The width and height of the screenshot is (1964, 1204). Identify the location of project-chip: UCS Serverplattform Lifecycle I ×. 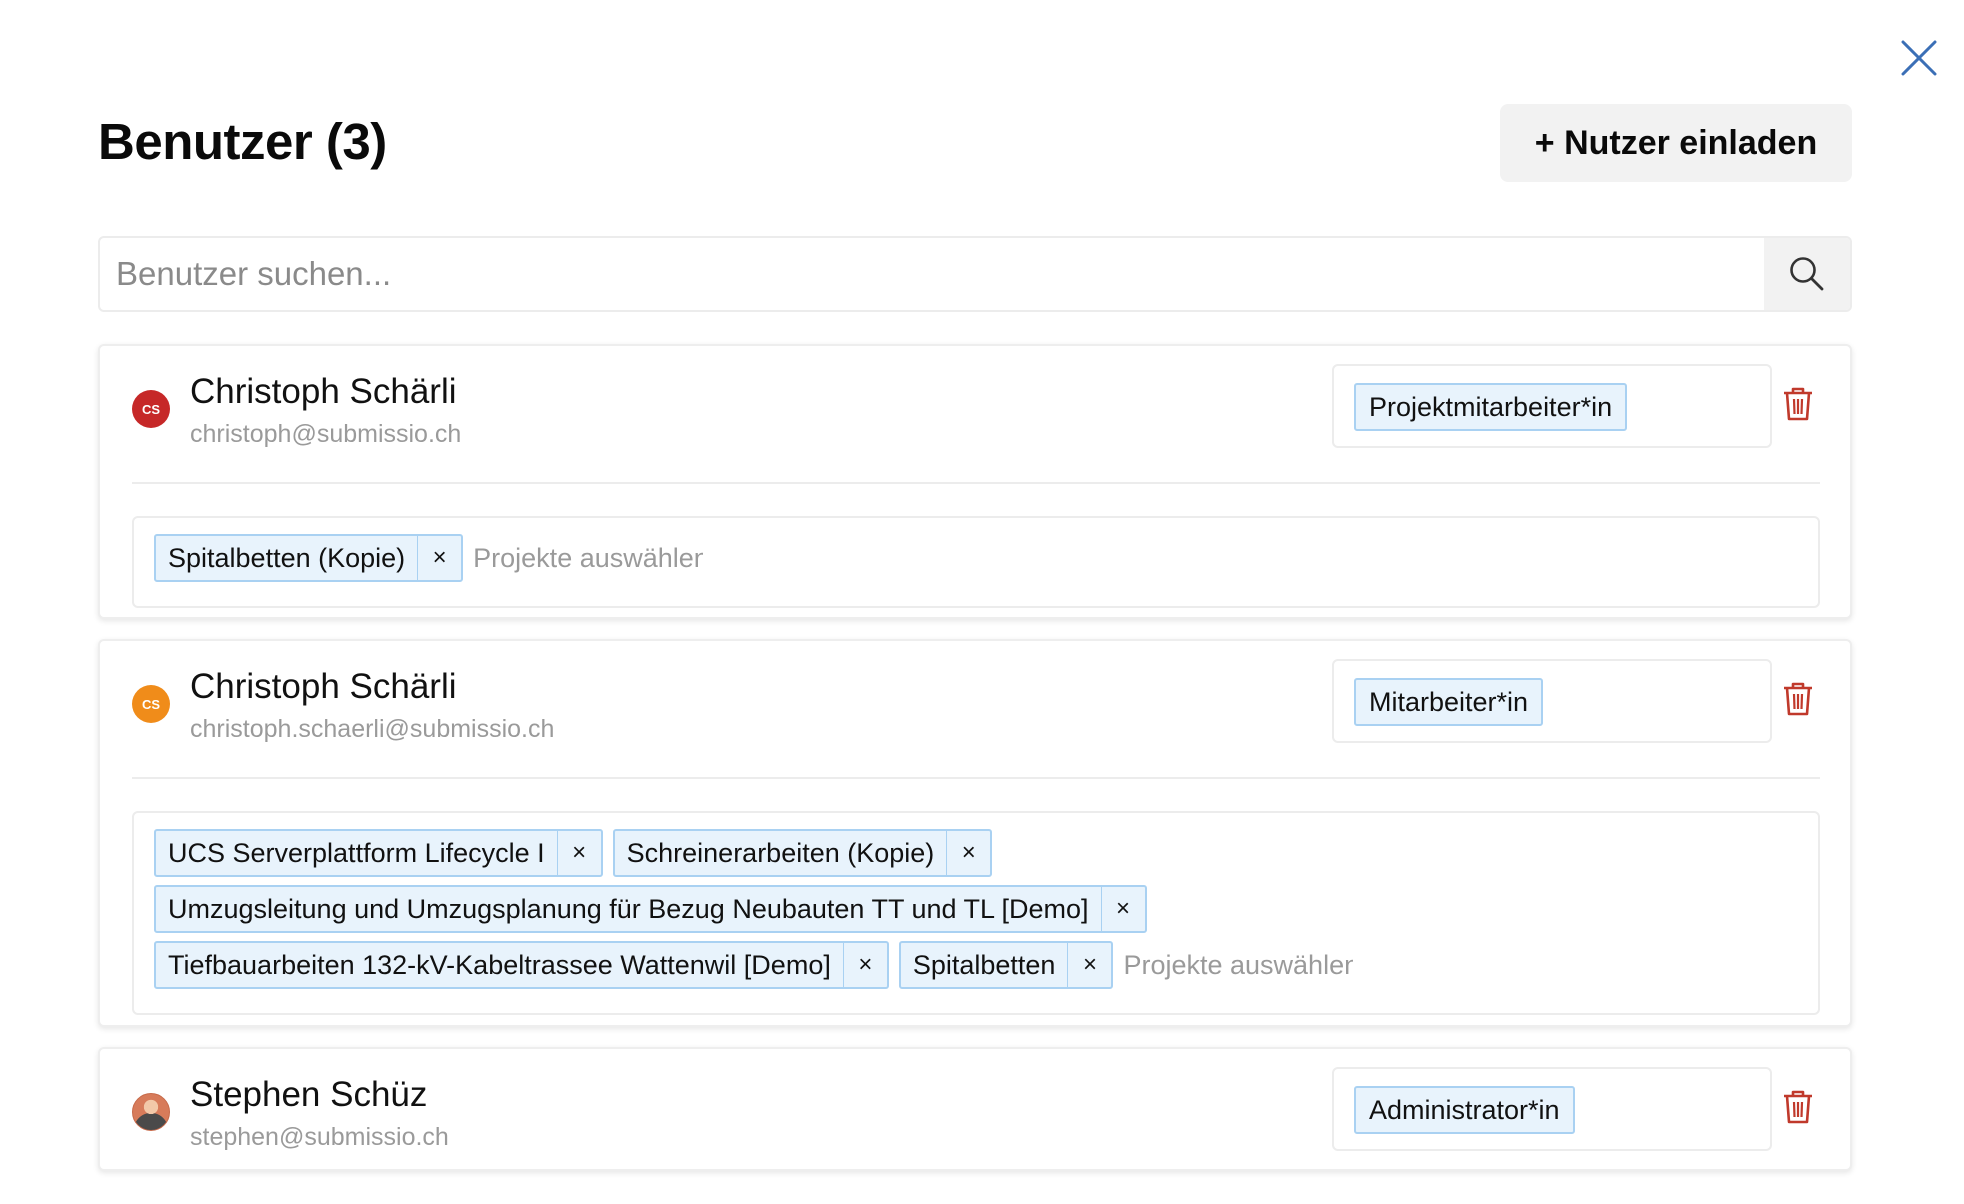
(378, 853).